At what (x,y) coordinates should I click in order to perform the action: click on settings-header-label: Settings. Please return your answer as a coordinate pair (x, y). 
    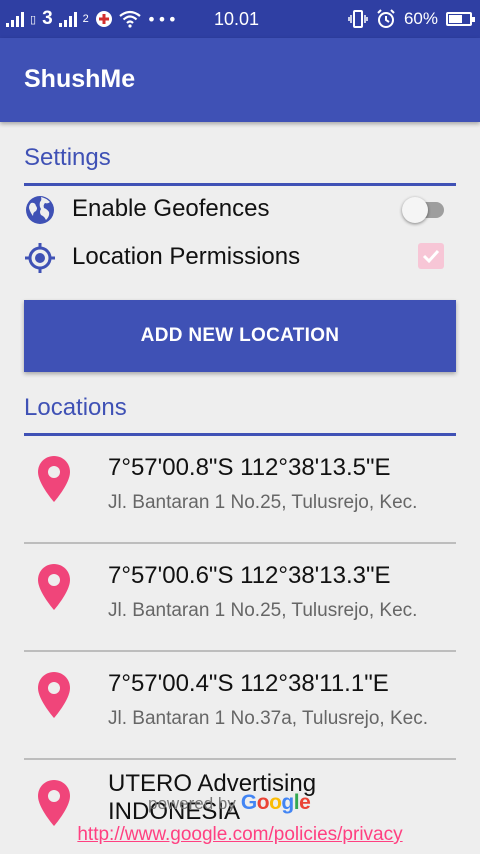
    Looking at the image, I should click on (67, 157).